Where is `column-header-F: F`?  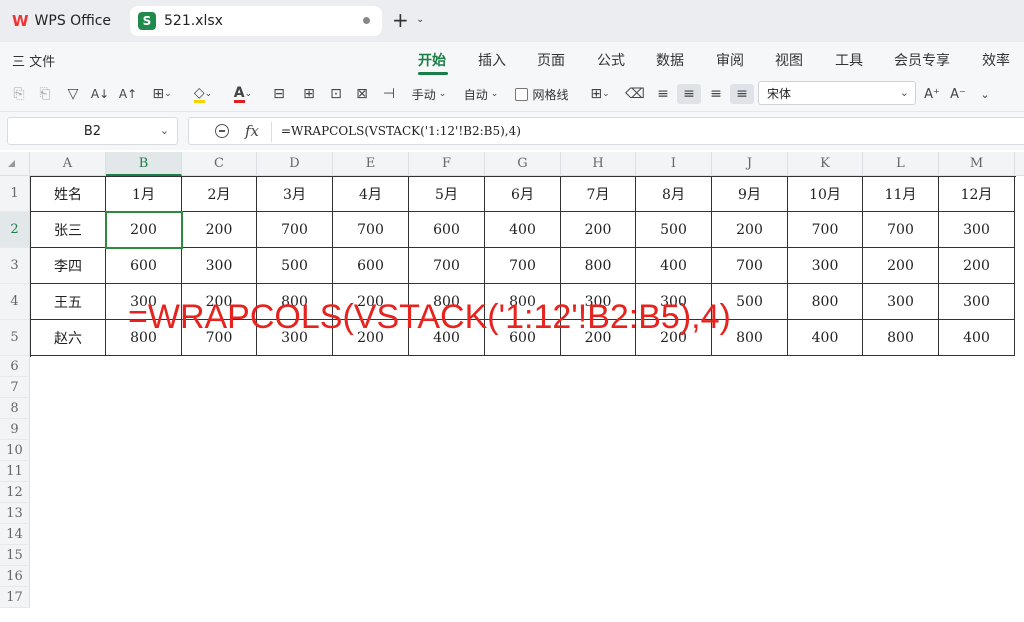 column-header-F: F is located at coordinates (447, 164).